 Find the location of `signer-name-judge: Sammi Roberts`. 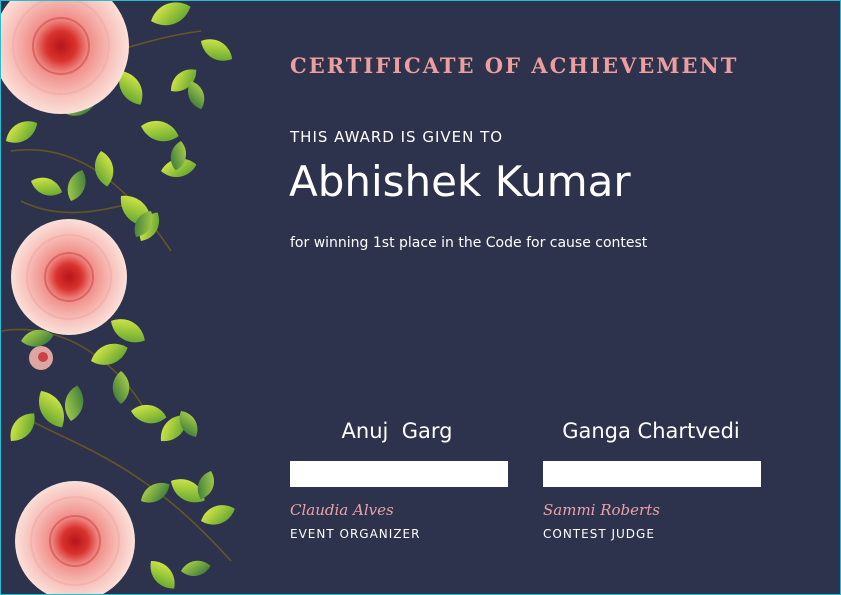

signer-name-judge: Sammi Roberts is located at coordinates (601, 510).